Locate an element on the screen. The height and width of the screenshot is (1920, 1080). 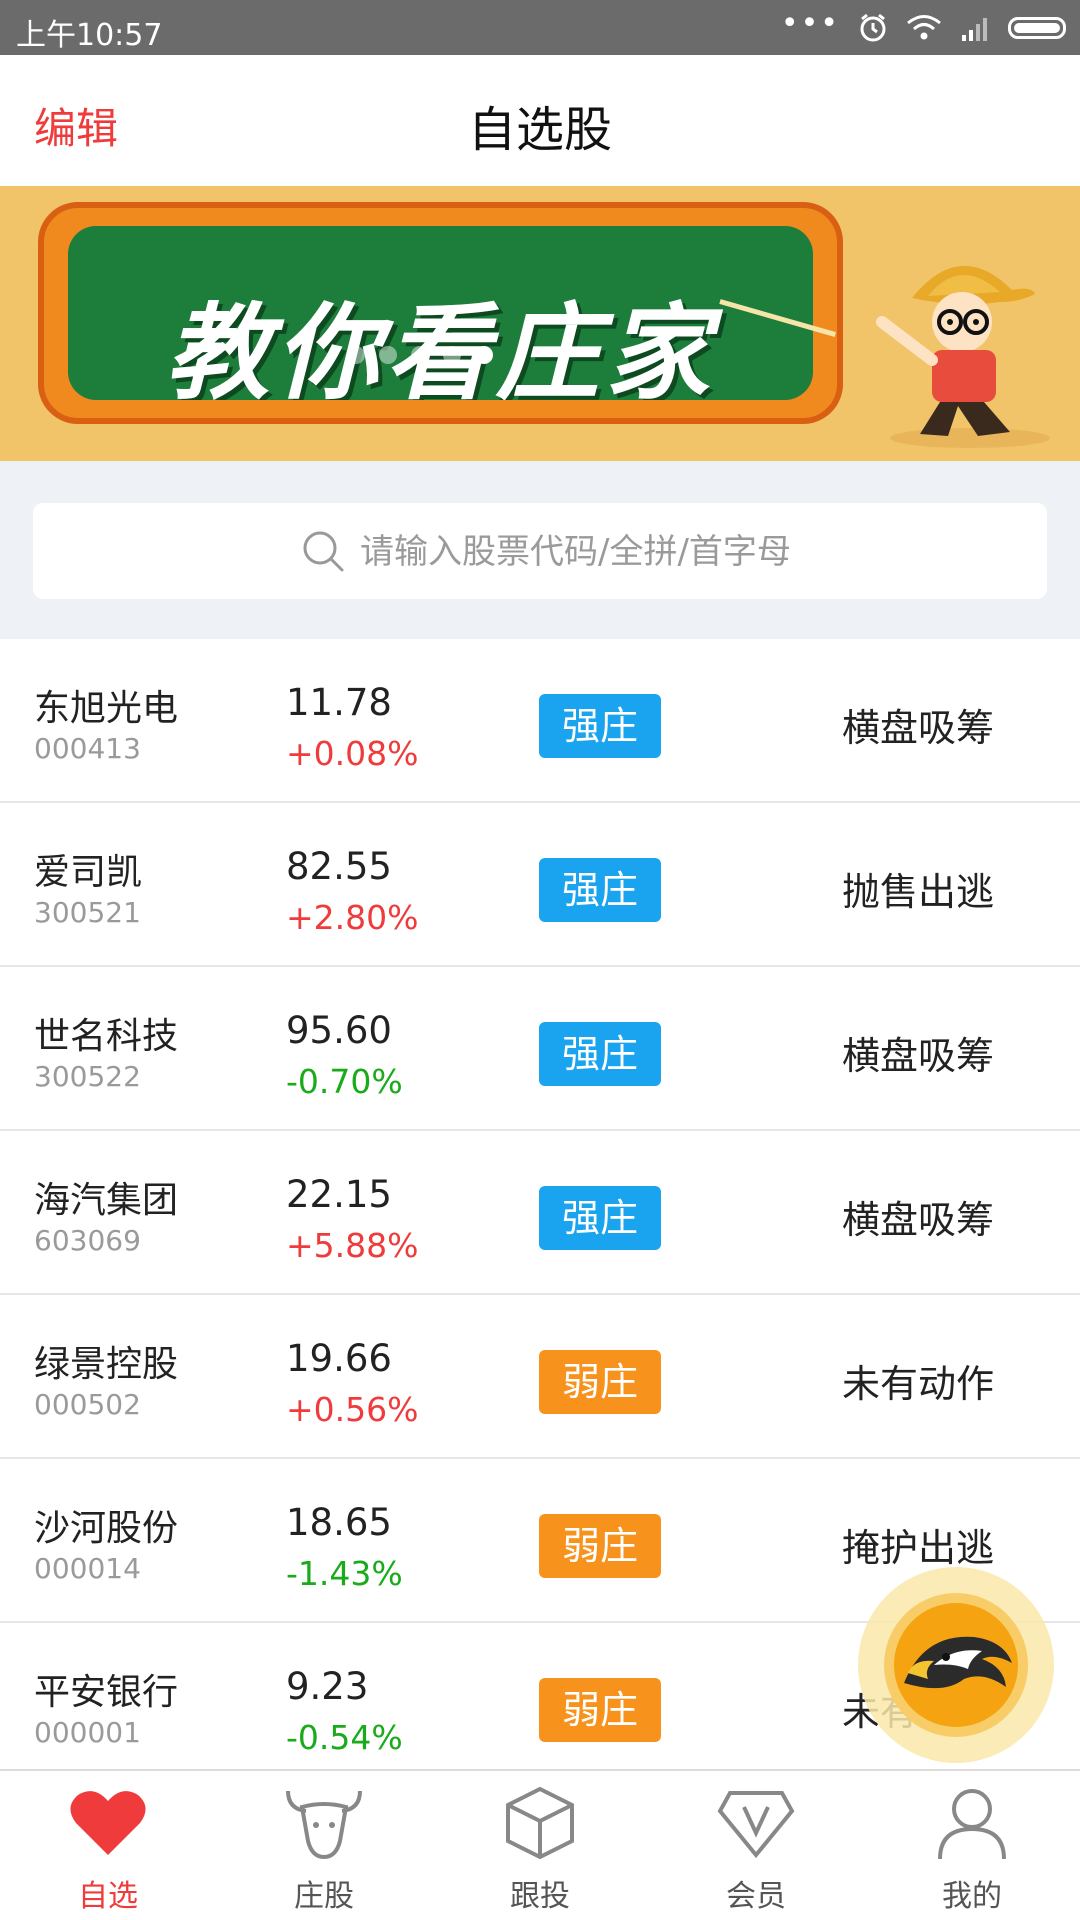
carousel-dots is located at coordinates (480, 355).